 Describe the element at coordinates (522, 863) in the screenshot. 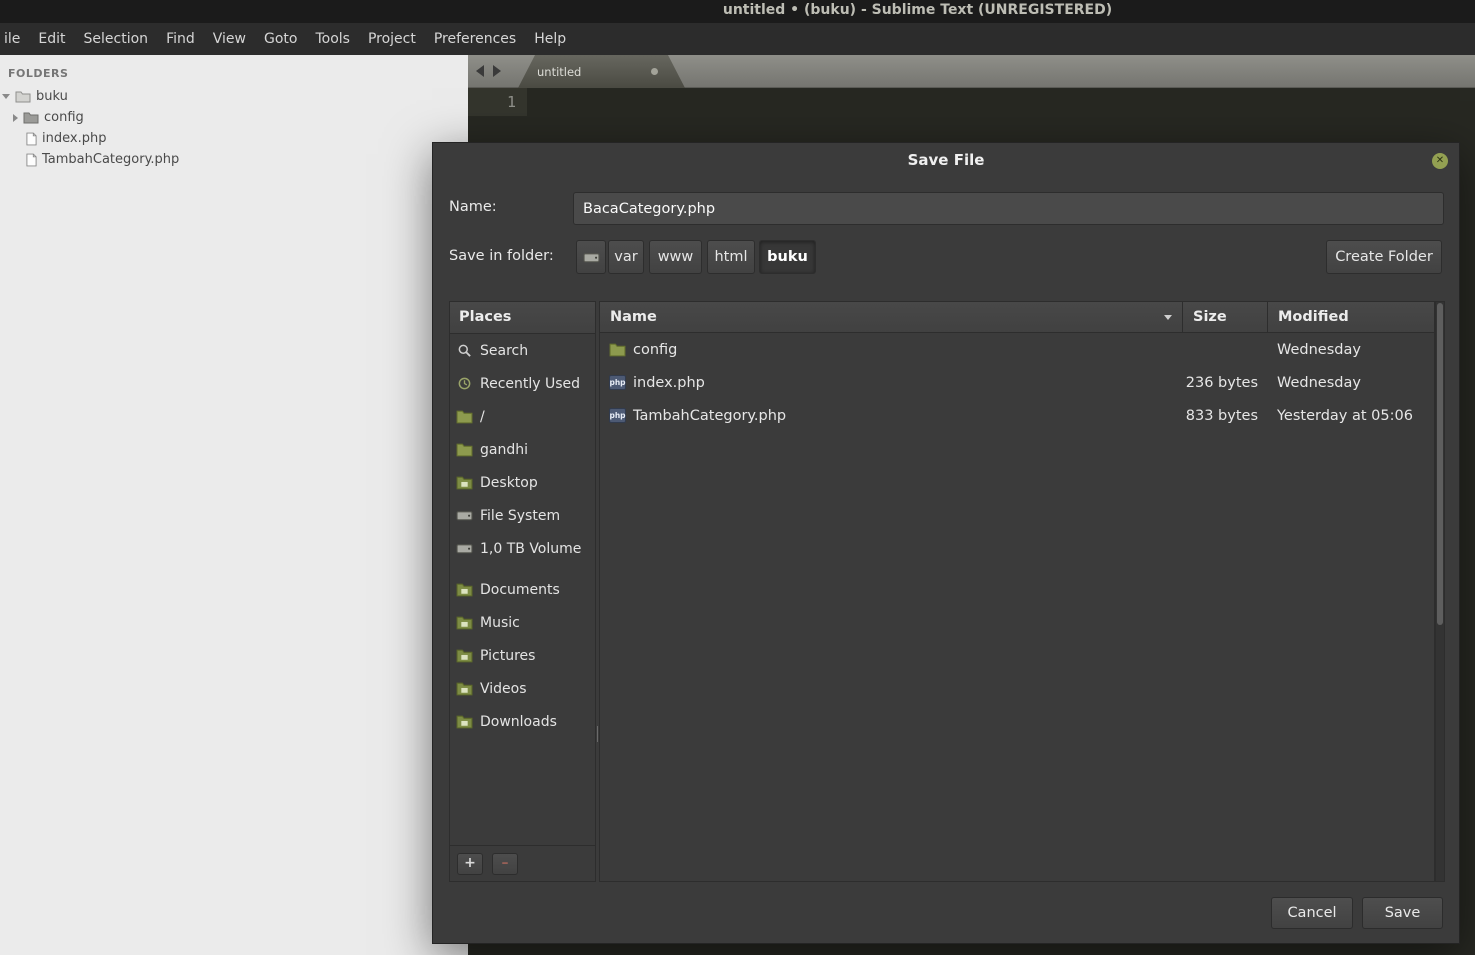

I see `places-toolbar` at that location.